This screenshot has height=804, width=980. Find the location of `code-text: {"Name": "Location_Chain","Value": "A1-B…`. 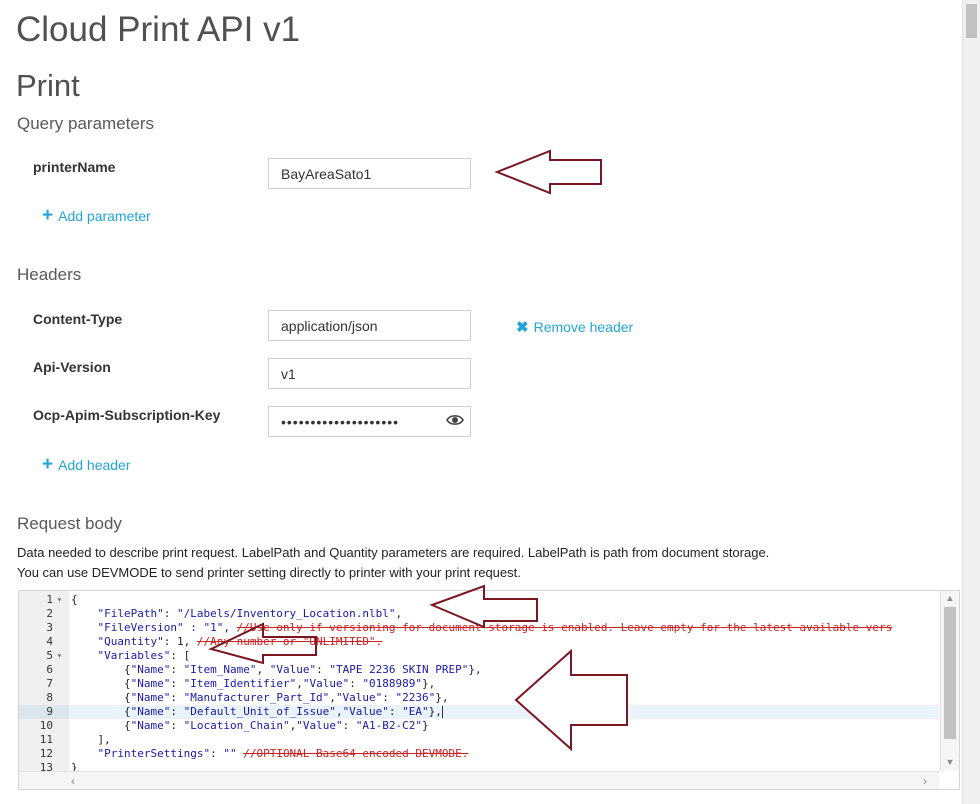

code-text: {"Name": "Location_Chain","Value": "A1-B… is located at coordinates (250, 726).